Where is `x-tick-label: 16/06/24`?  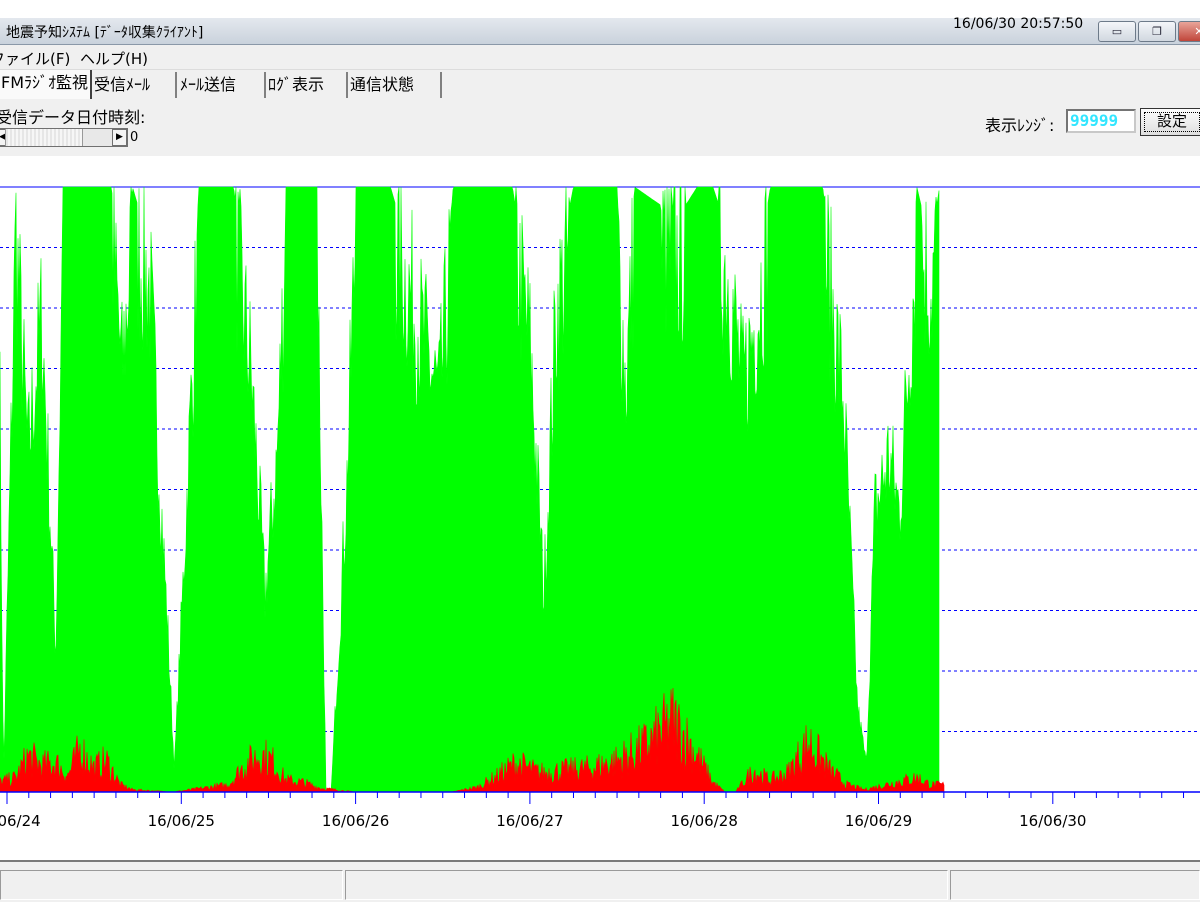
x-tick-label: 16/06/24 is located at coordinates (20, 821).